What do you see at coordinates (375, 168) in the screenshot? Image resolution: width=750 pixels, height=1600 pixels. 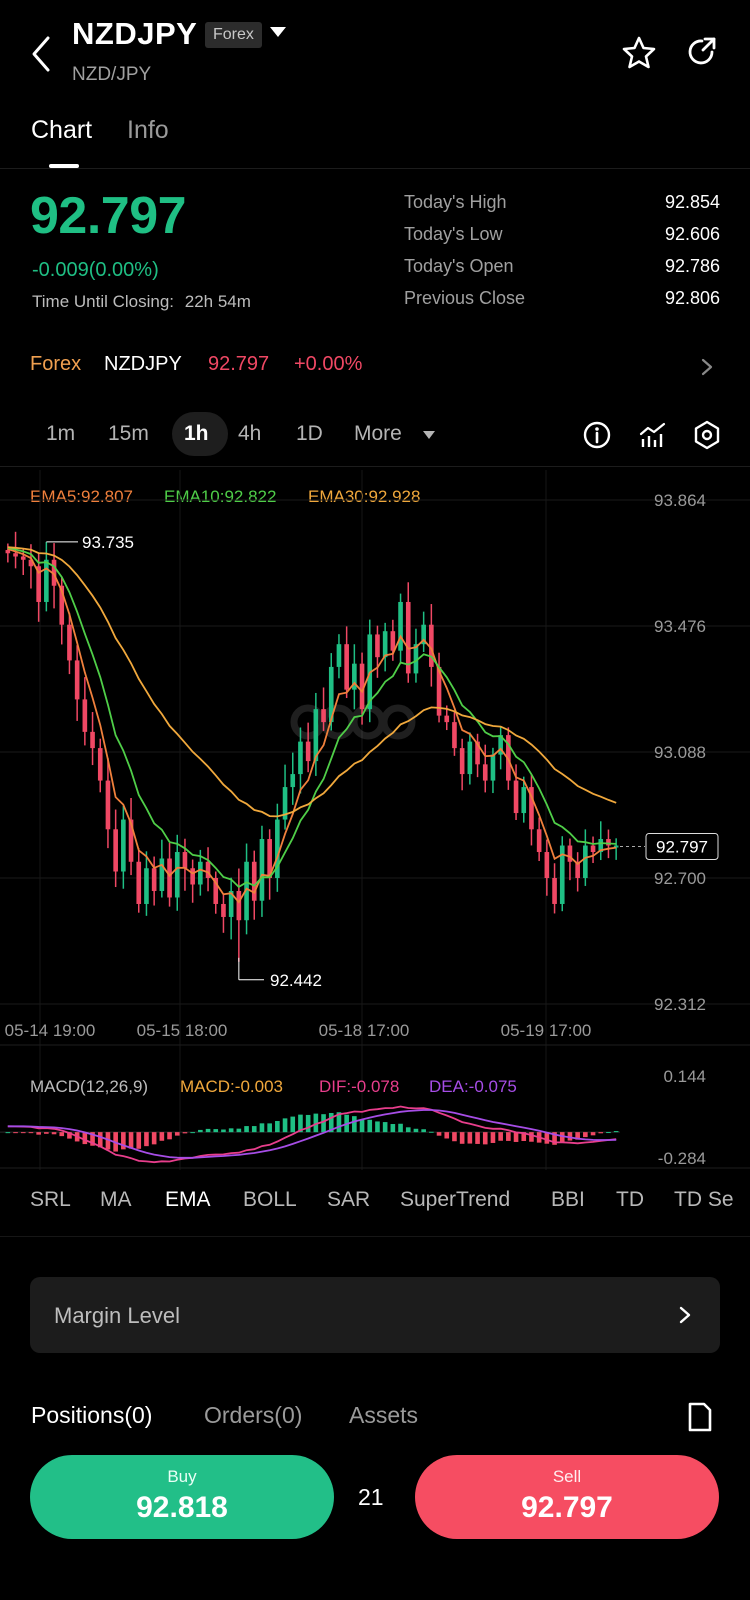 I see `header-divider` at bounding box center [375, 168].